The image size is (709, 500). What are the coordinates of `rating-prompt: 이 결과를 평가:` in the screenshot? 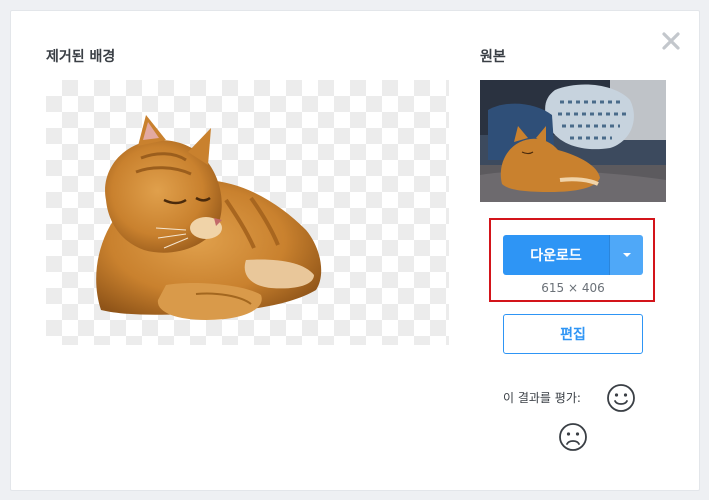 It's located at (542, 398).